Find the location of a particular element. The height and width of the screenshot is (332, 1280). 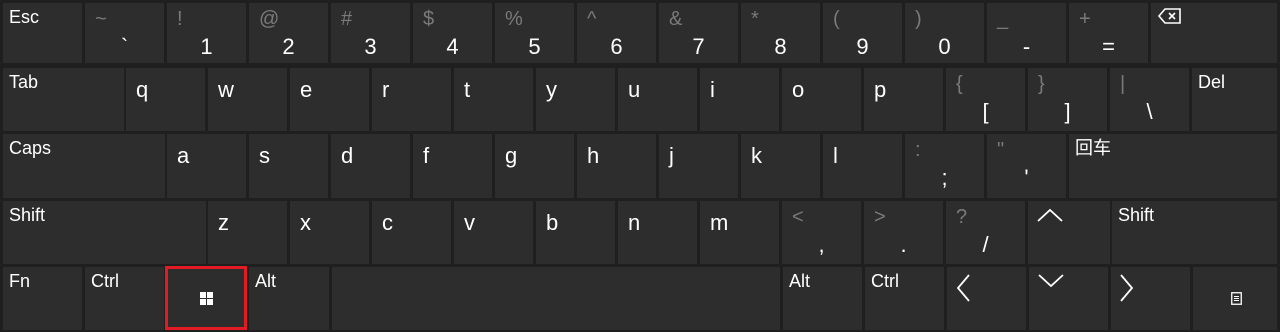

minus-key: _ - is located at coordinates (1026, 33).